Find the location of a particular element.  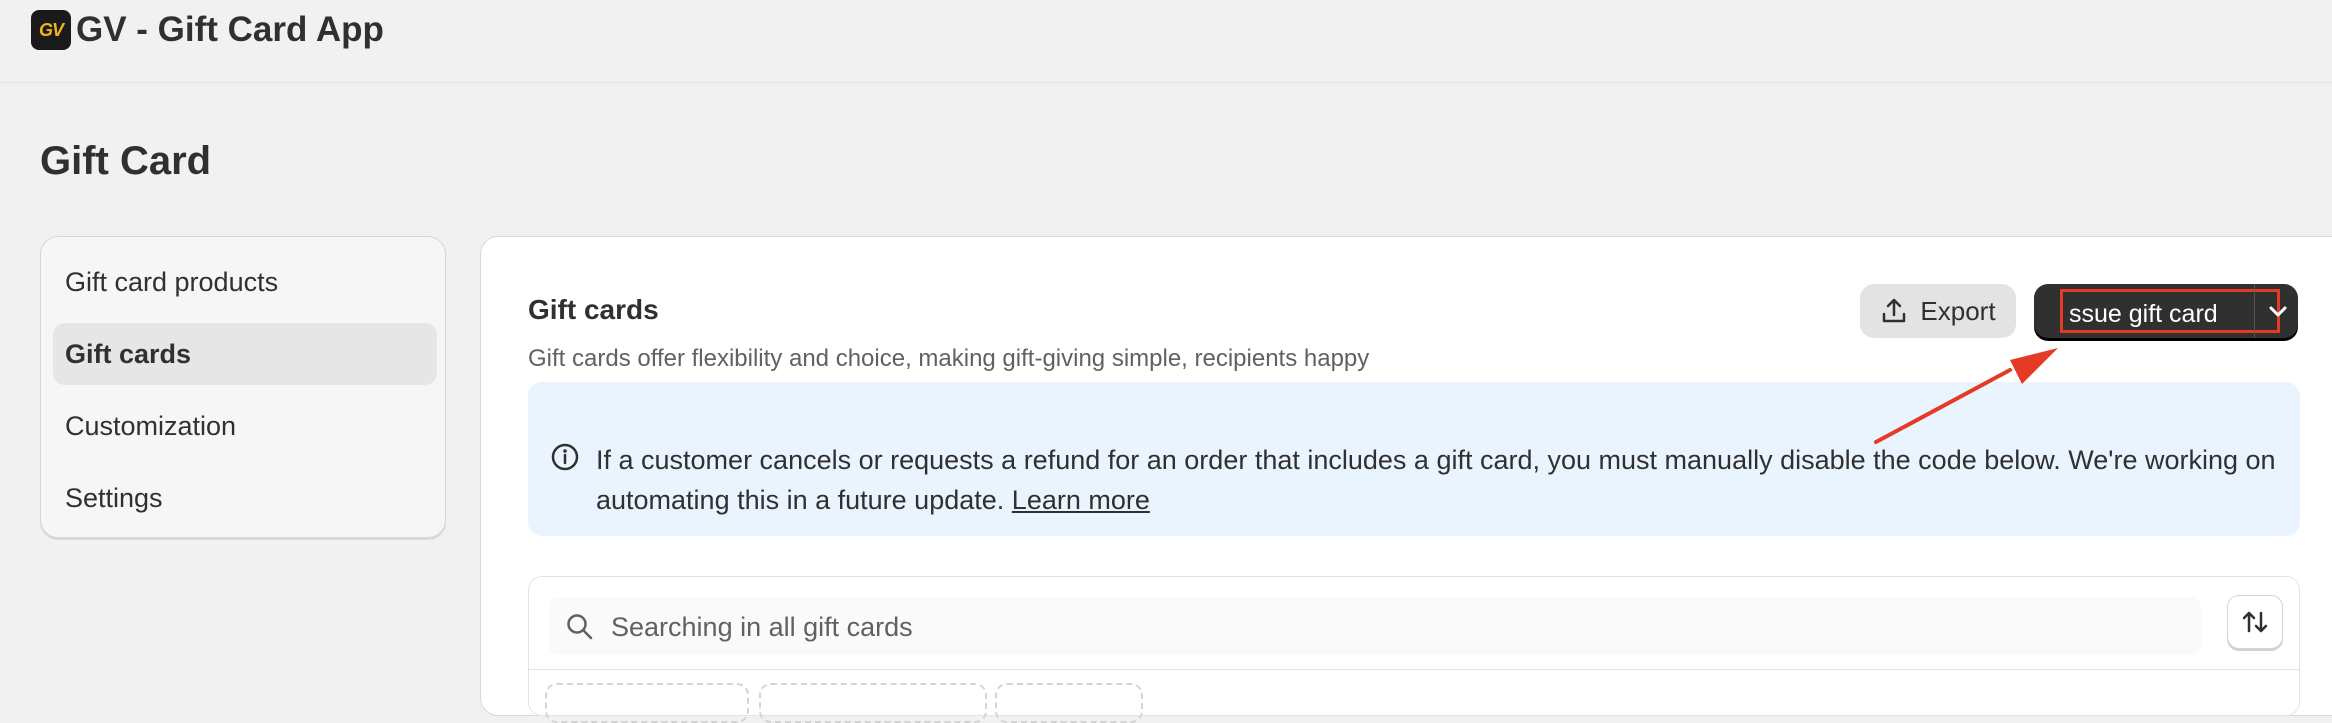

sort-button is located at coordinates (2255, 622).